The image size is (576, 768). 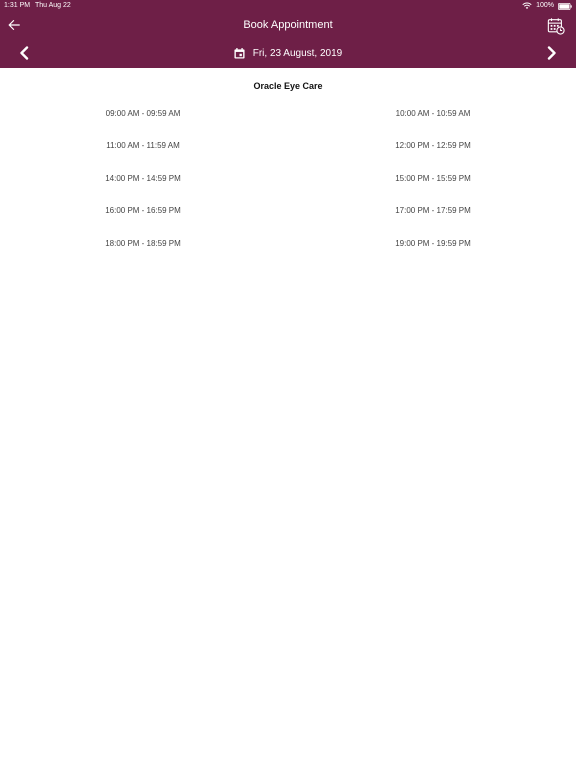 What do you see at coordinates (433, 211) in the screenshot?
I see `time-slot-button: 17:00 PM - 17:59 PM` at bounding box center [433, 211].